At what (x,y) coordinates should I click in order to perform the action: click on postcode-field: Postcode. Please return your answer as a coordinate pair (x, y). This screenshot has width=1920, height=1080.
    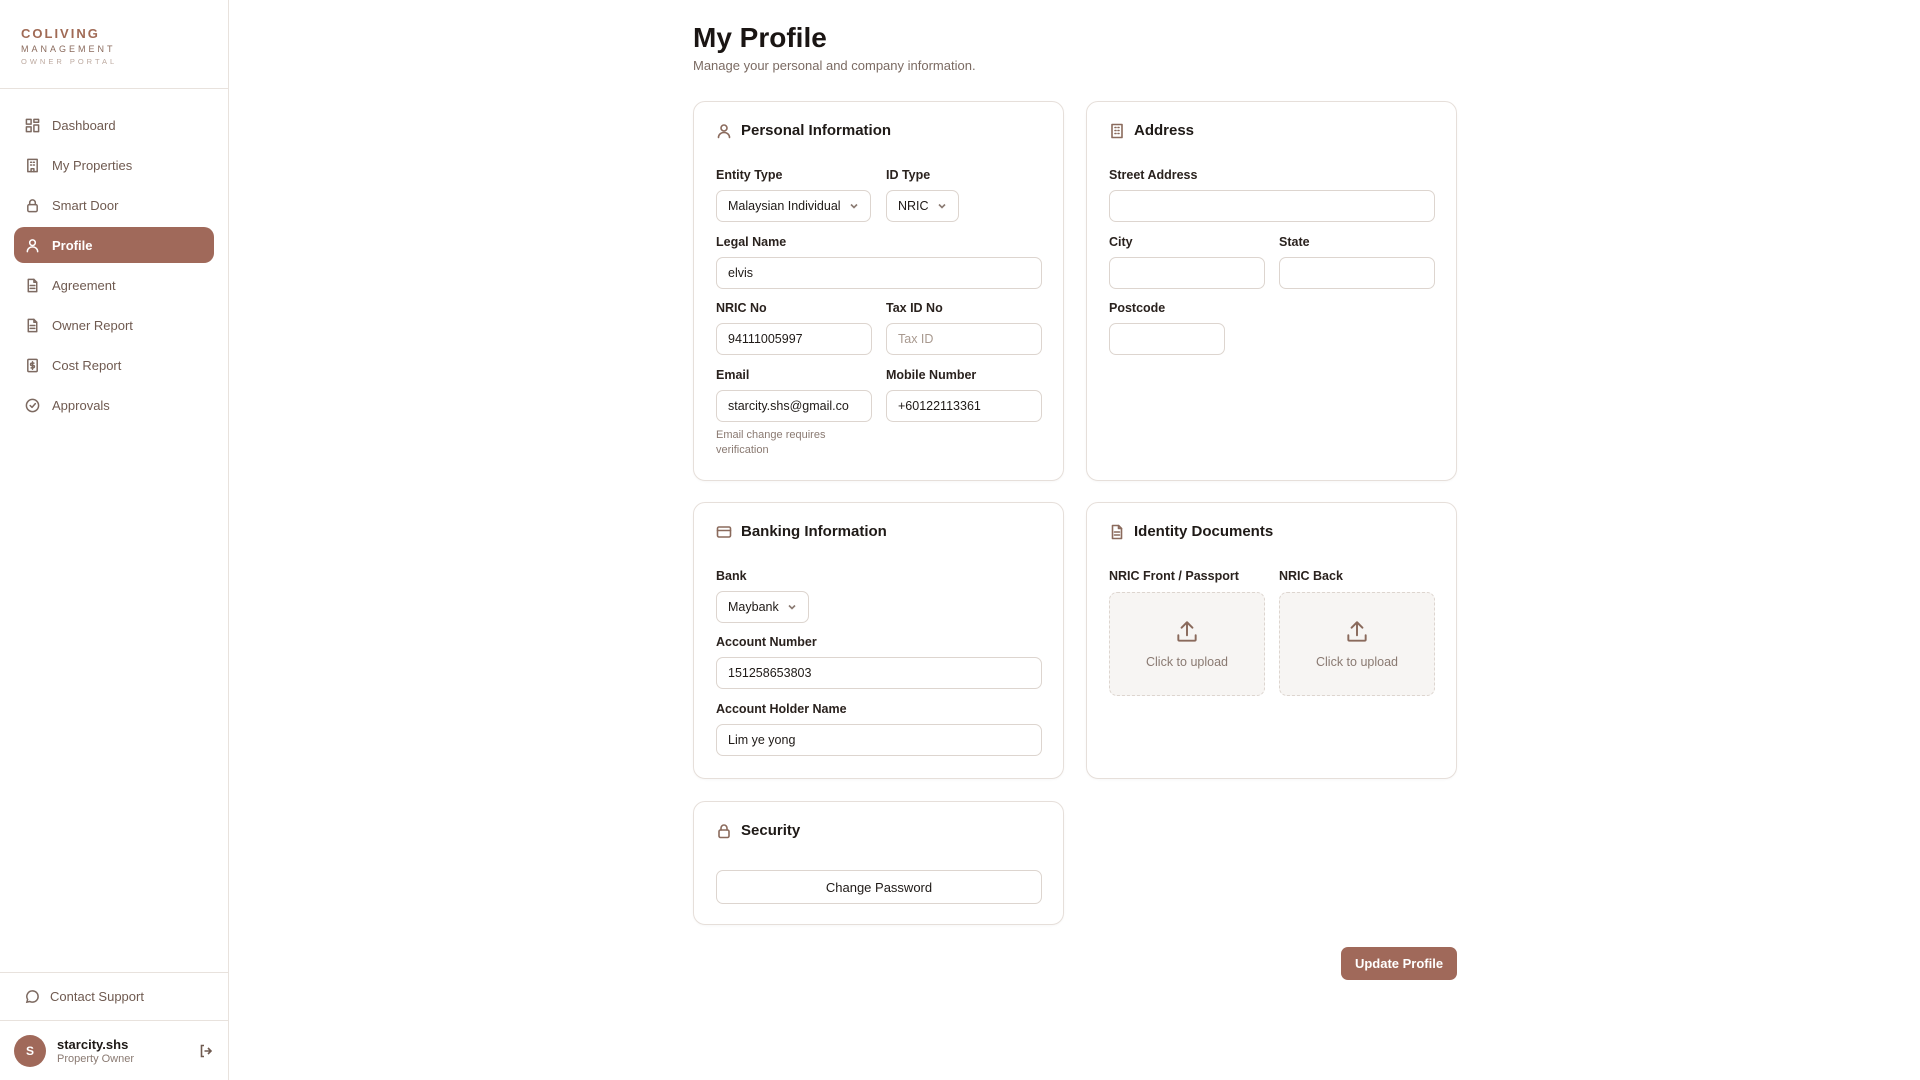
    Looking at the image, I should click on (1167, 328).